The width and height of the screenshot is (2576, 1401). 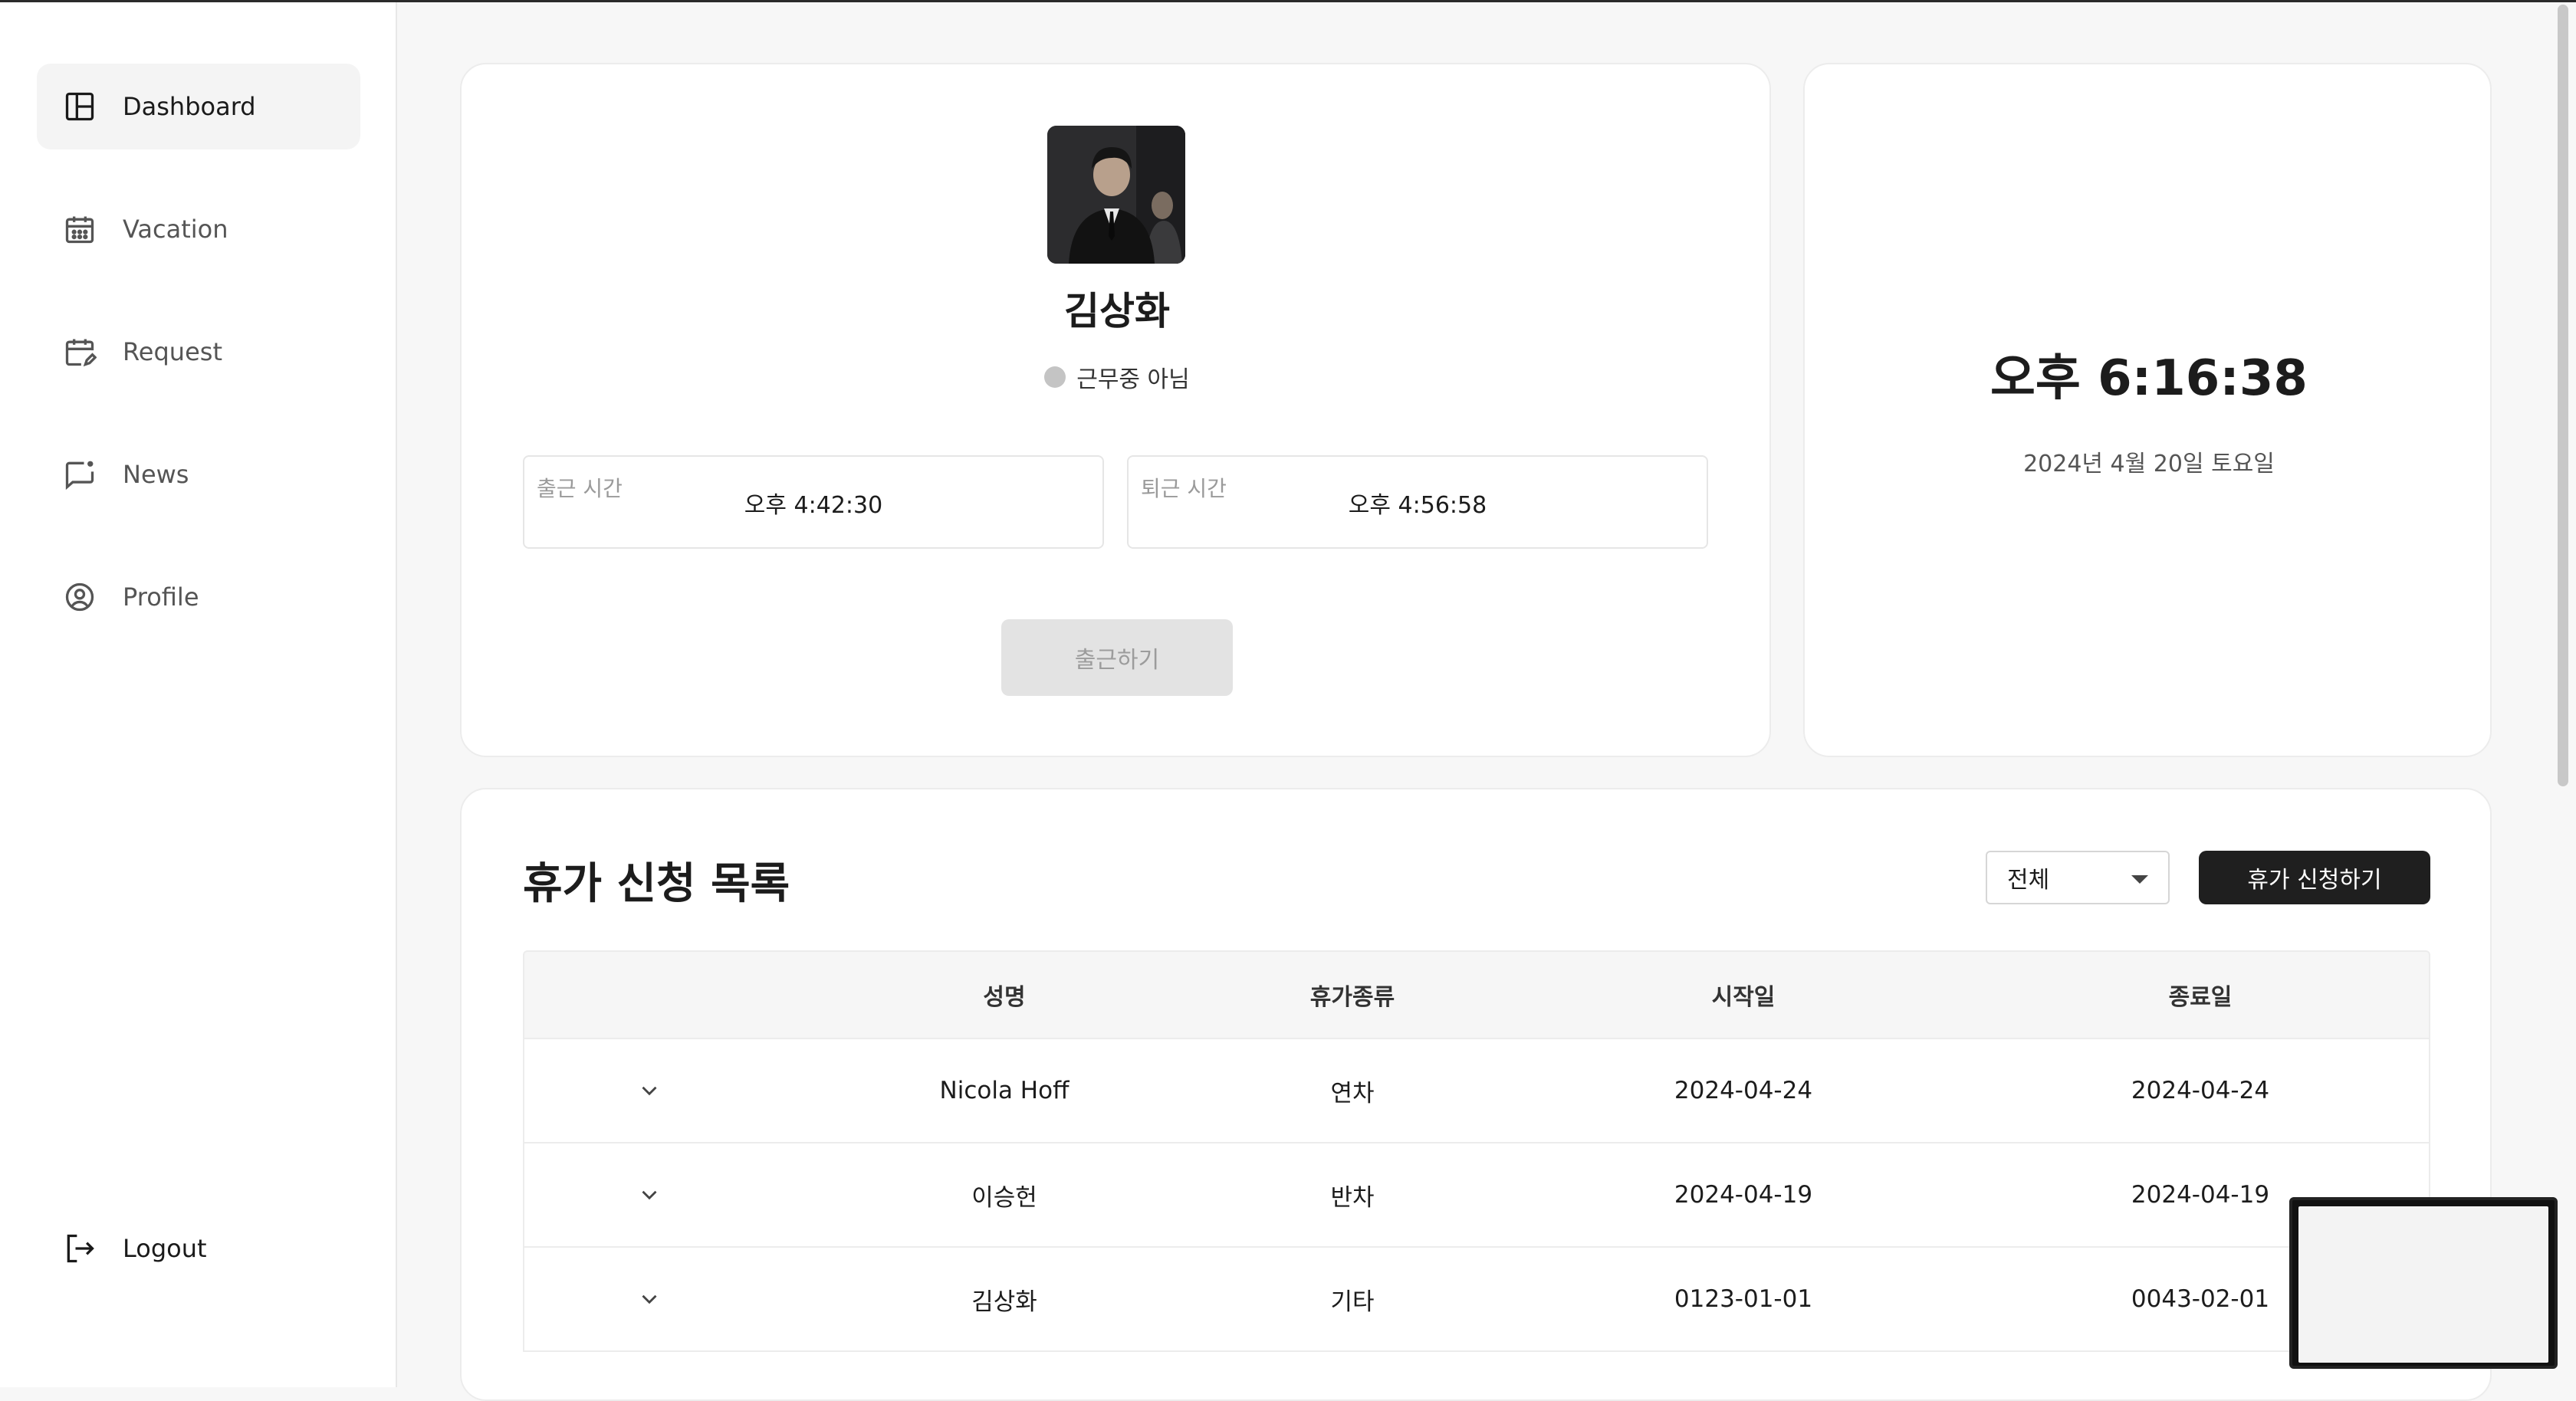 I want to click on column-header-type: 휴가종류, so click(x=1353, y=995).